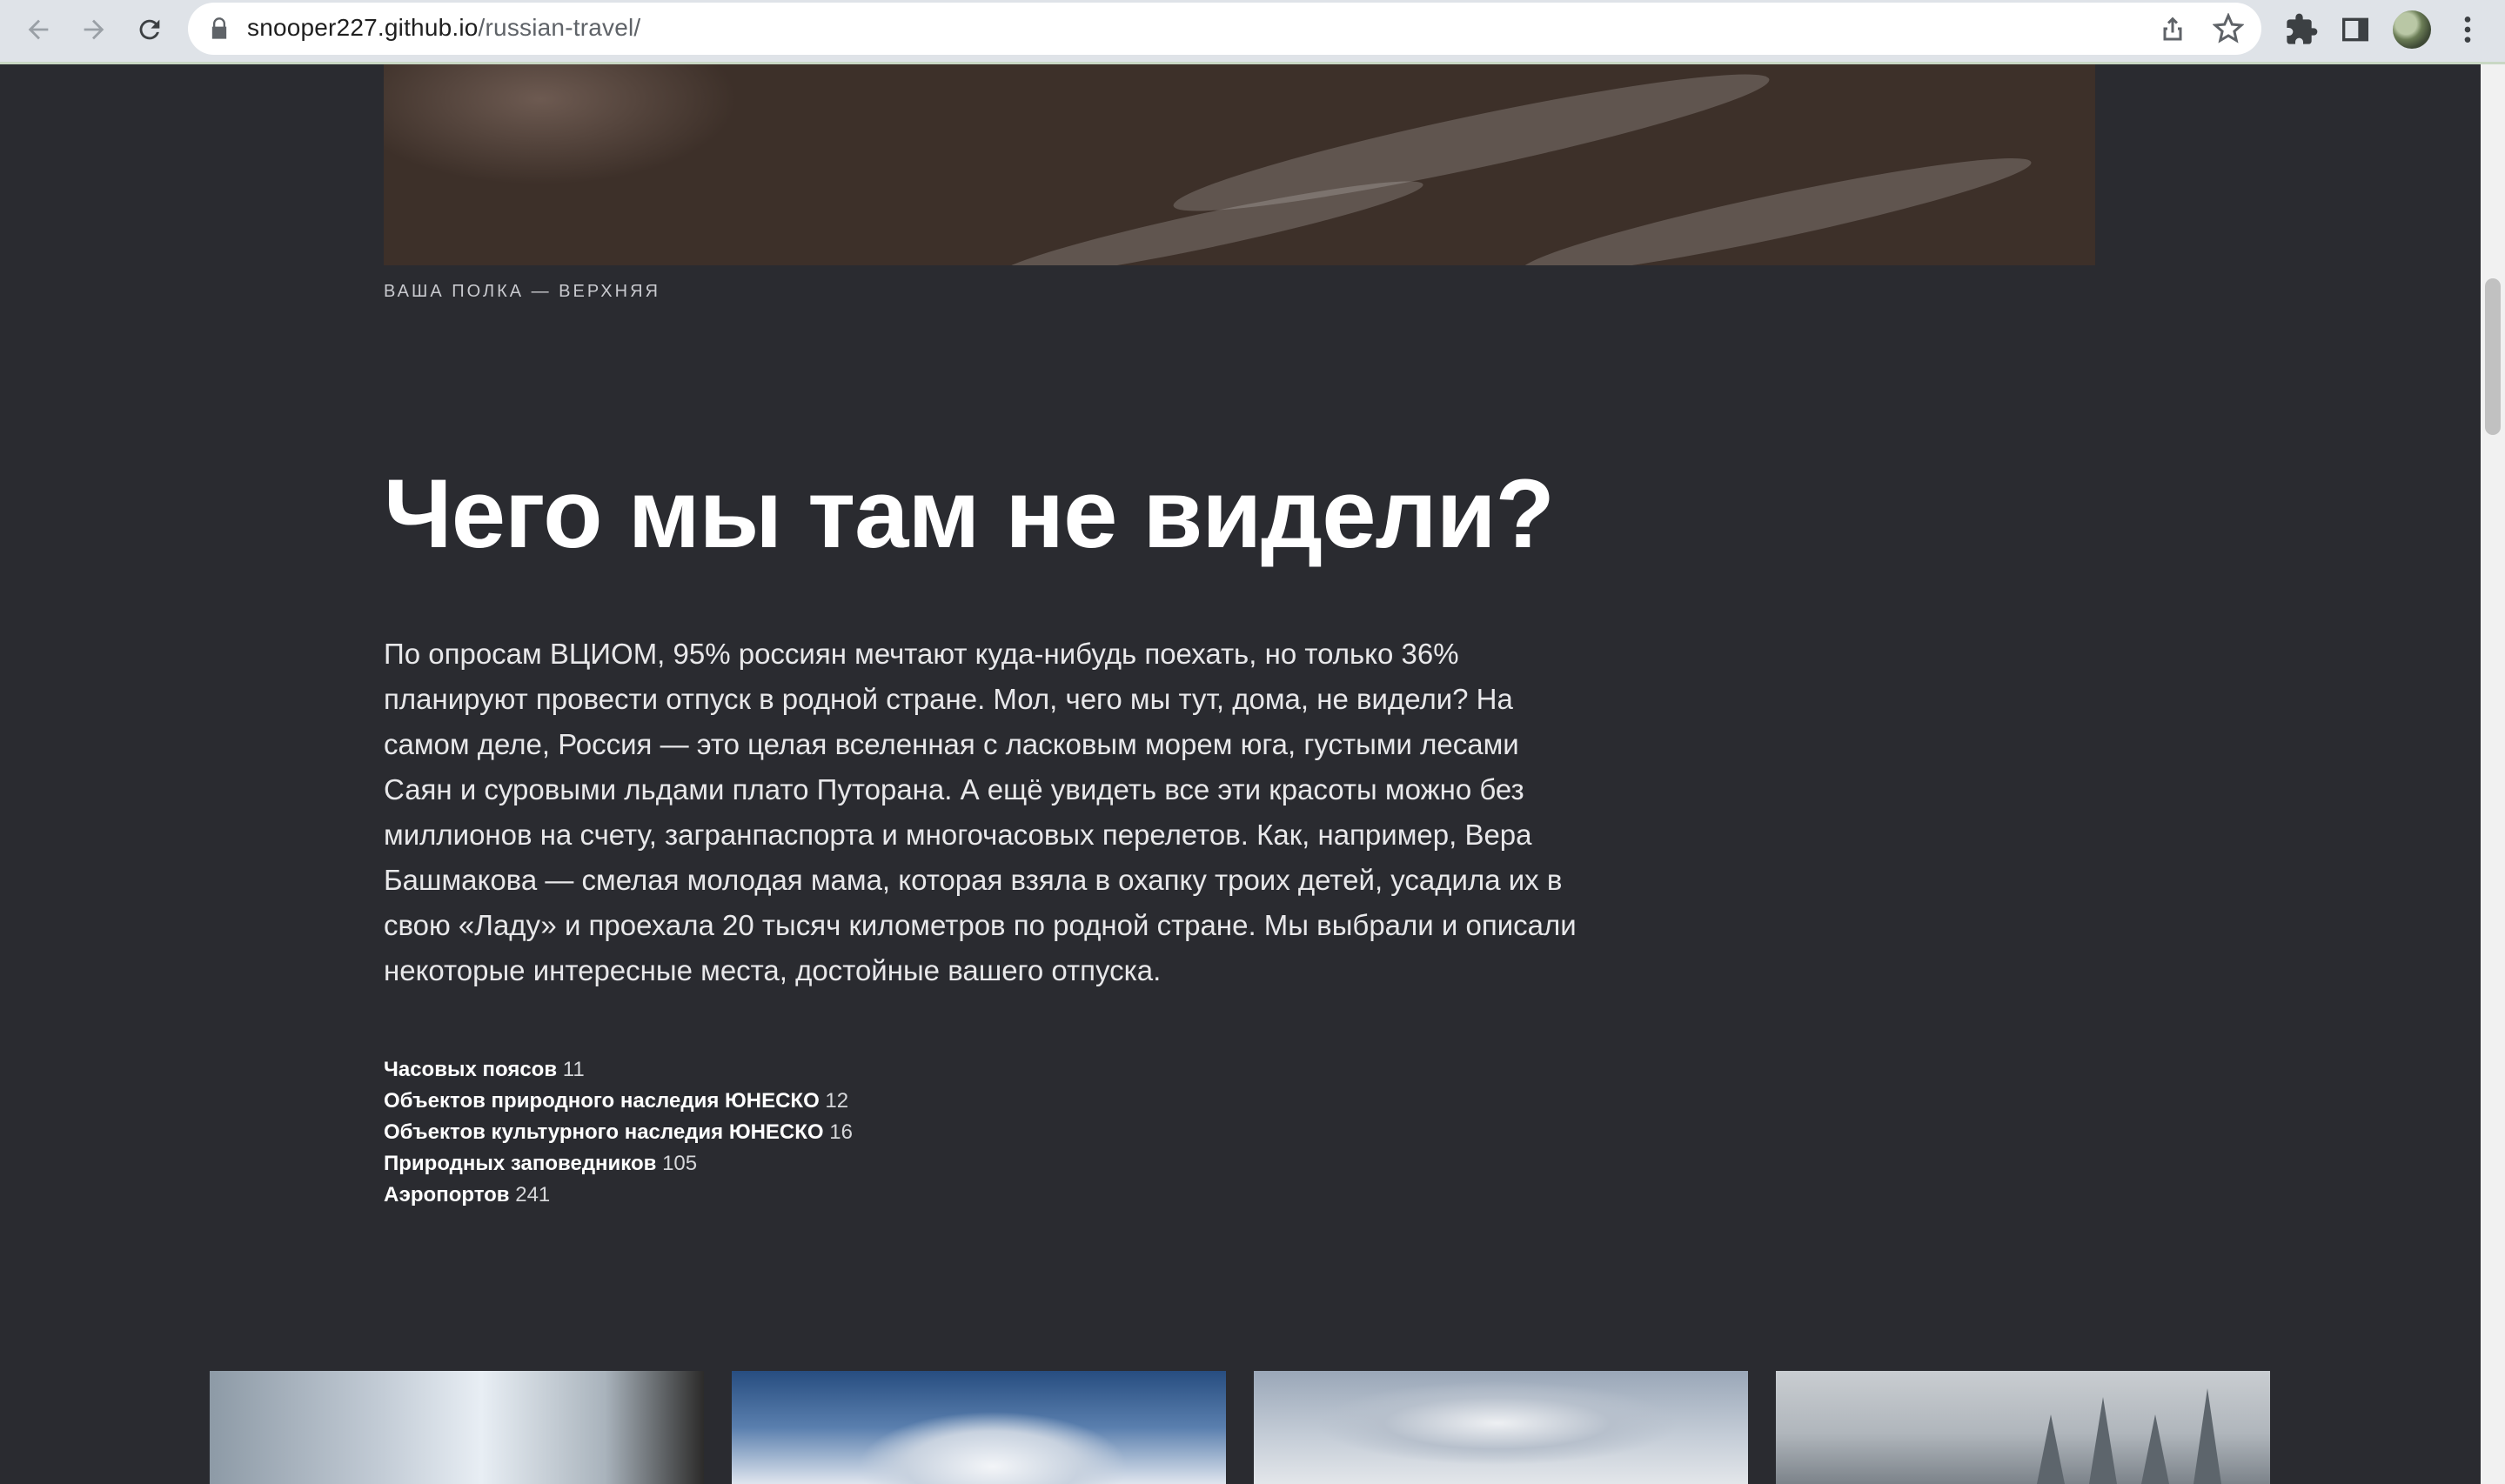 The width and height of the screenshot is (2505, 1484). Describe the element at coordinates (38, 29) in the screenshot. I see `arrow-left-icon` at that location.